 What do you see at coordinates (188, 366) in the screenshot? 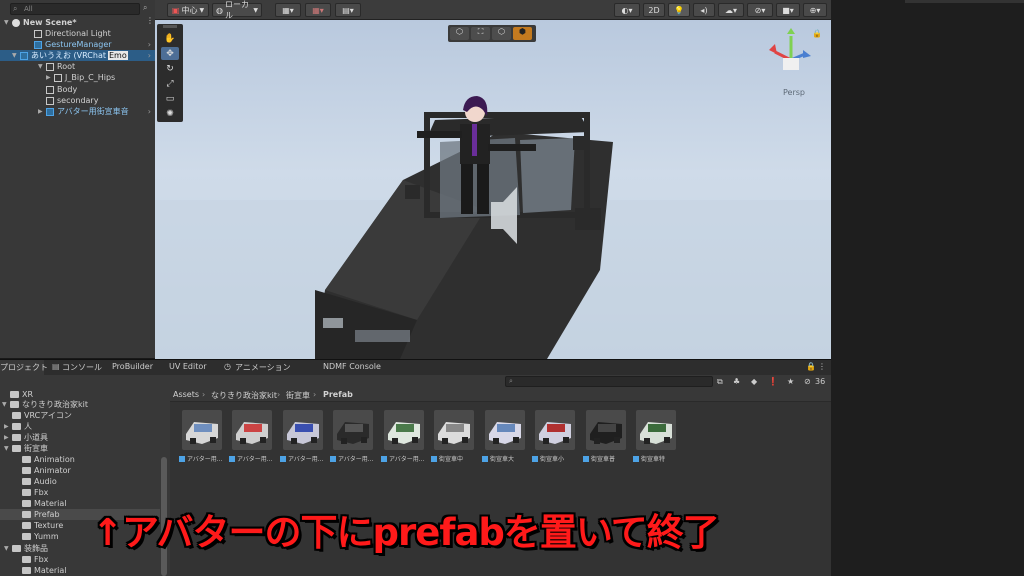
I see `tab-uv-editor: UV Editor` at bounding box center [188, 366].